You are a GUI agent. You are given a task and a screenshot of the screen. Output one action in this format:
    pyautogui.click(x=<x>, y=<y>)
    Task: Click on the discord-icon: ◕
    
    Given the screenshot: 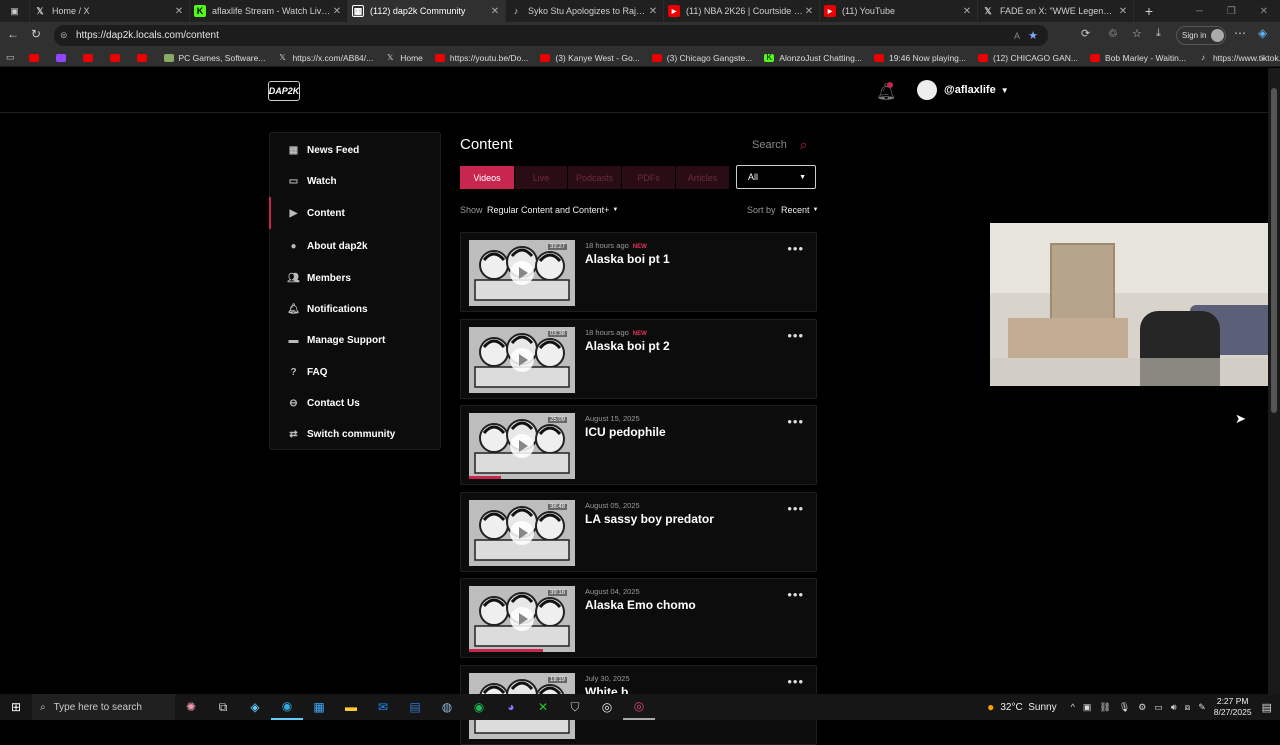 What is the action you would take?
    pyautogui.click(x=511, y=707)
    